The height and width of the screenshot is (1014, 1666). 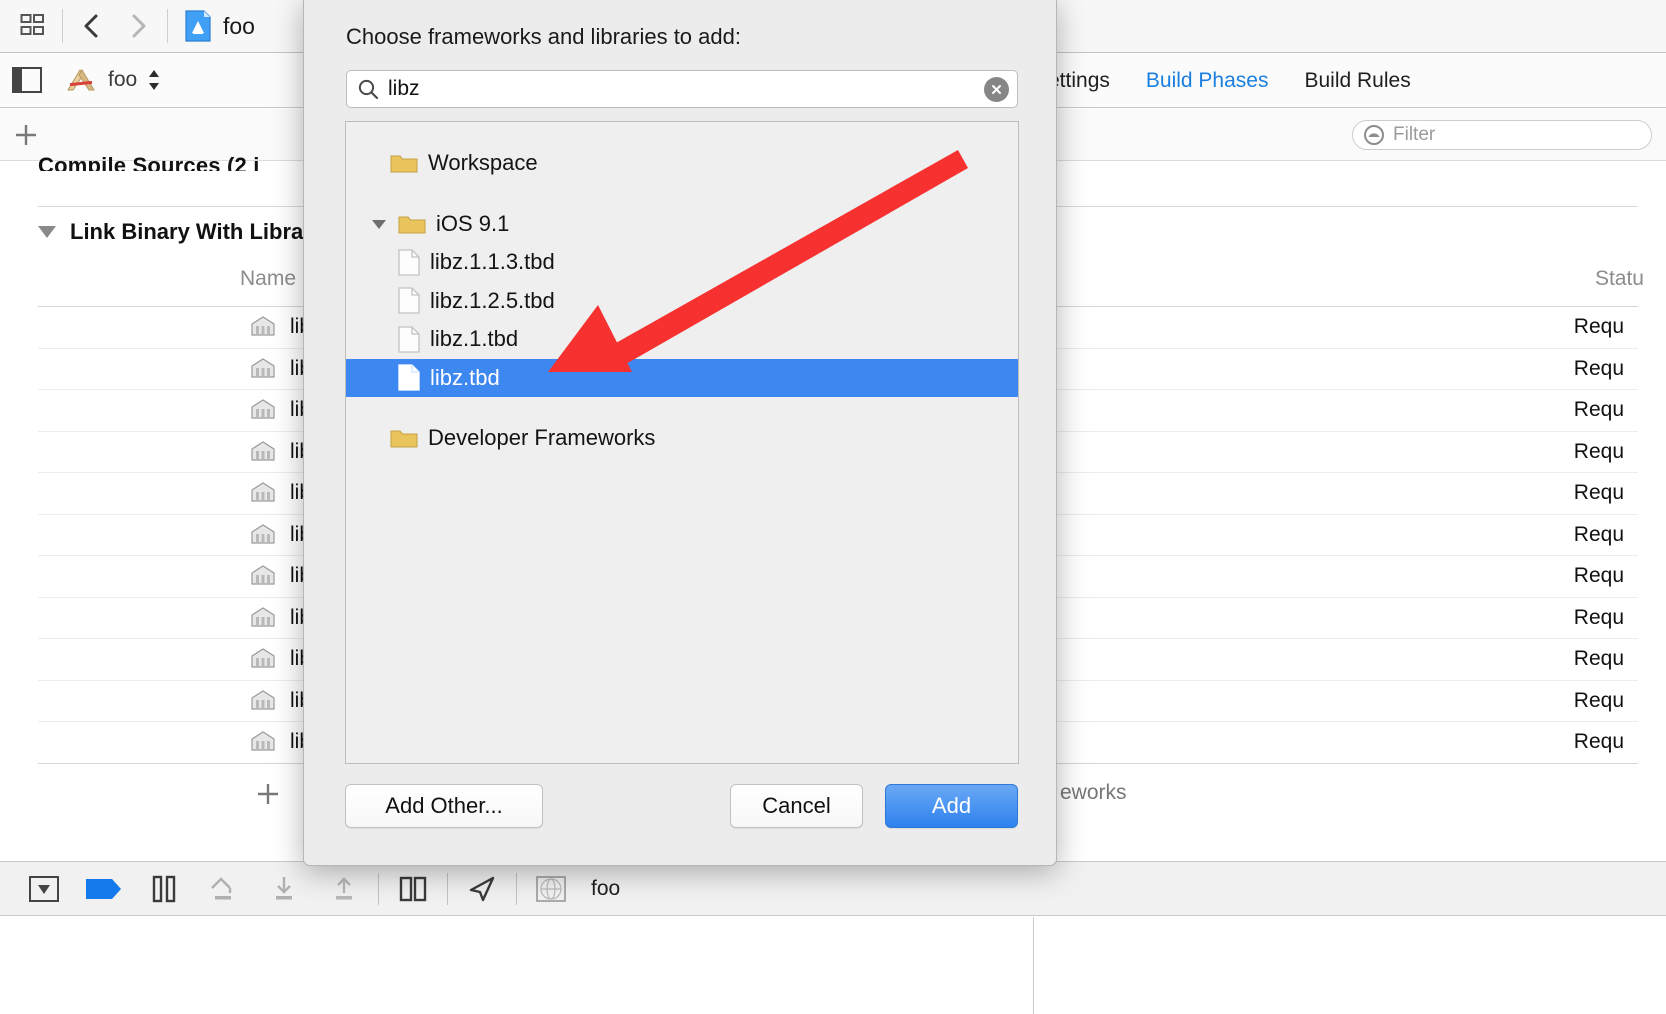 I want to click on filter-bar: Filter, so click(x=1341, y=135).